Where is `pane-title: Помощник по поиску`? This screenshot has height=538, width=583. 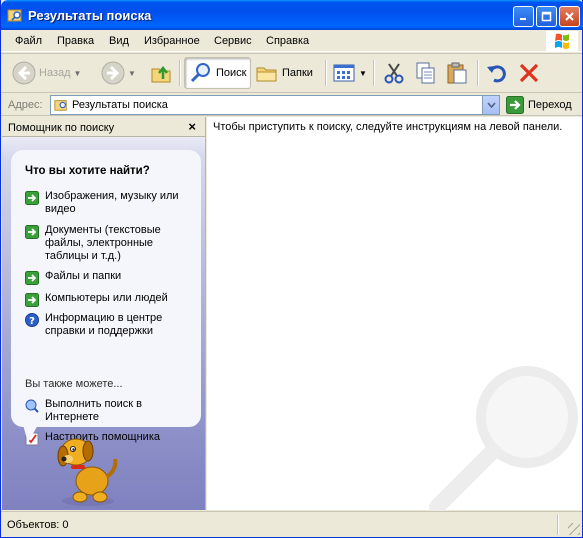
pane-title: Помощник по поиску is located at coordinates (61, 128).